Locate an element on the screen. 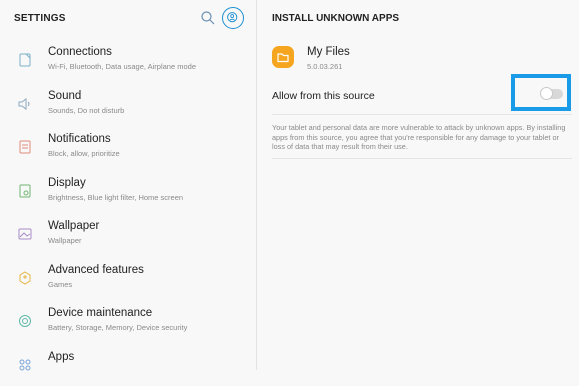  install-header: INSTALL UNKNOWN APPS is located at coordinates (418, 19).